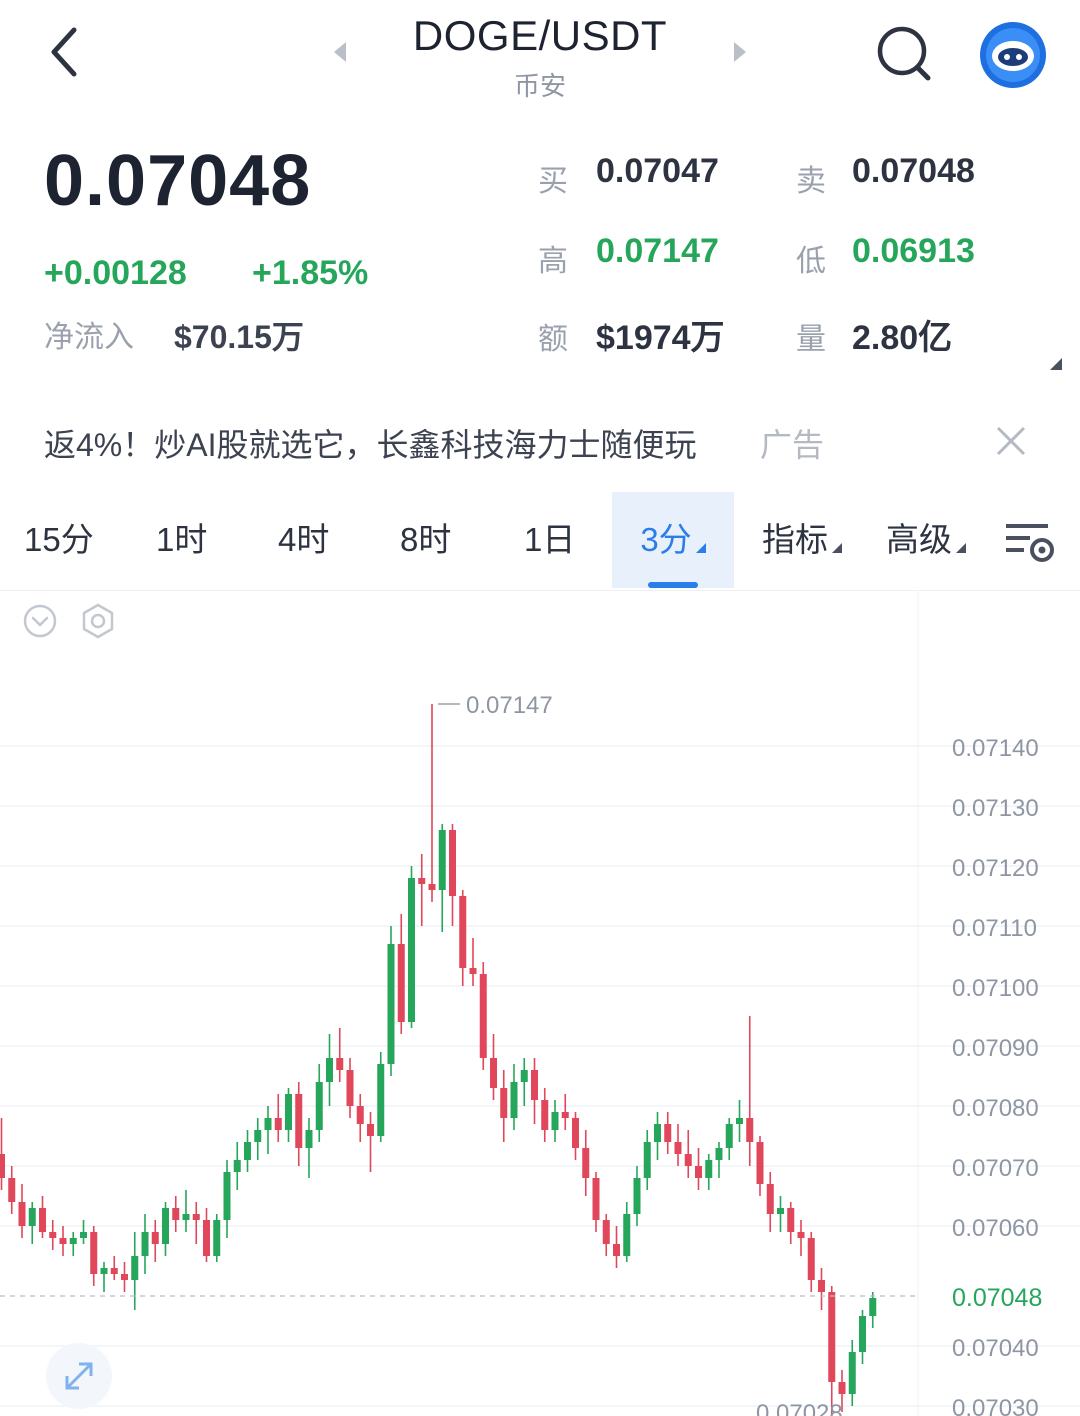 Image resolution: width=1080 pixels, height=1416 pixels. Describe the element at coordinates (370, 443) in the screenshot. I see `ad-text: 返4%！炒AI股就选它，长鑫科技海力士随便玩` at that location.